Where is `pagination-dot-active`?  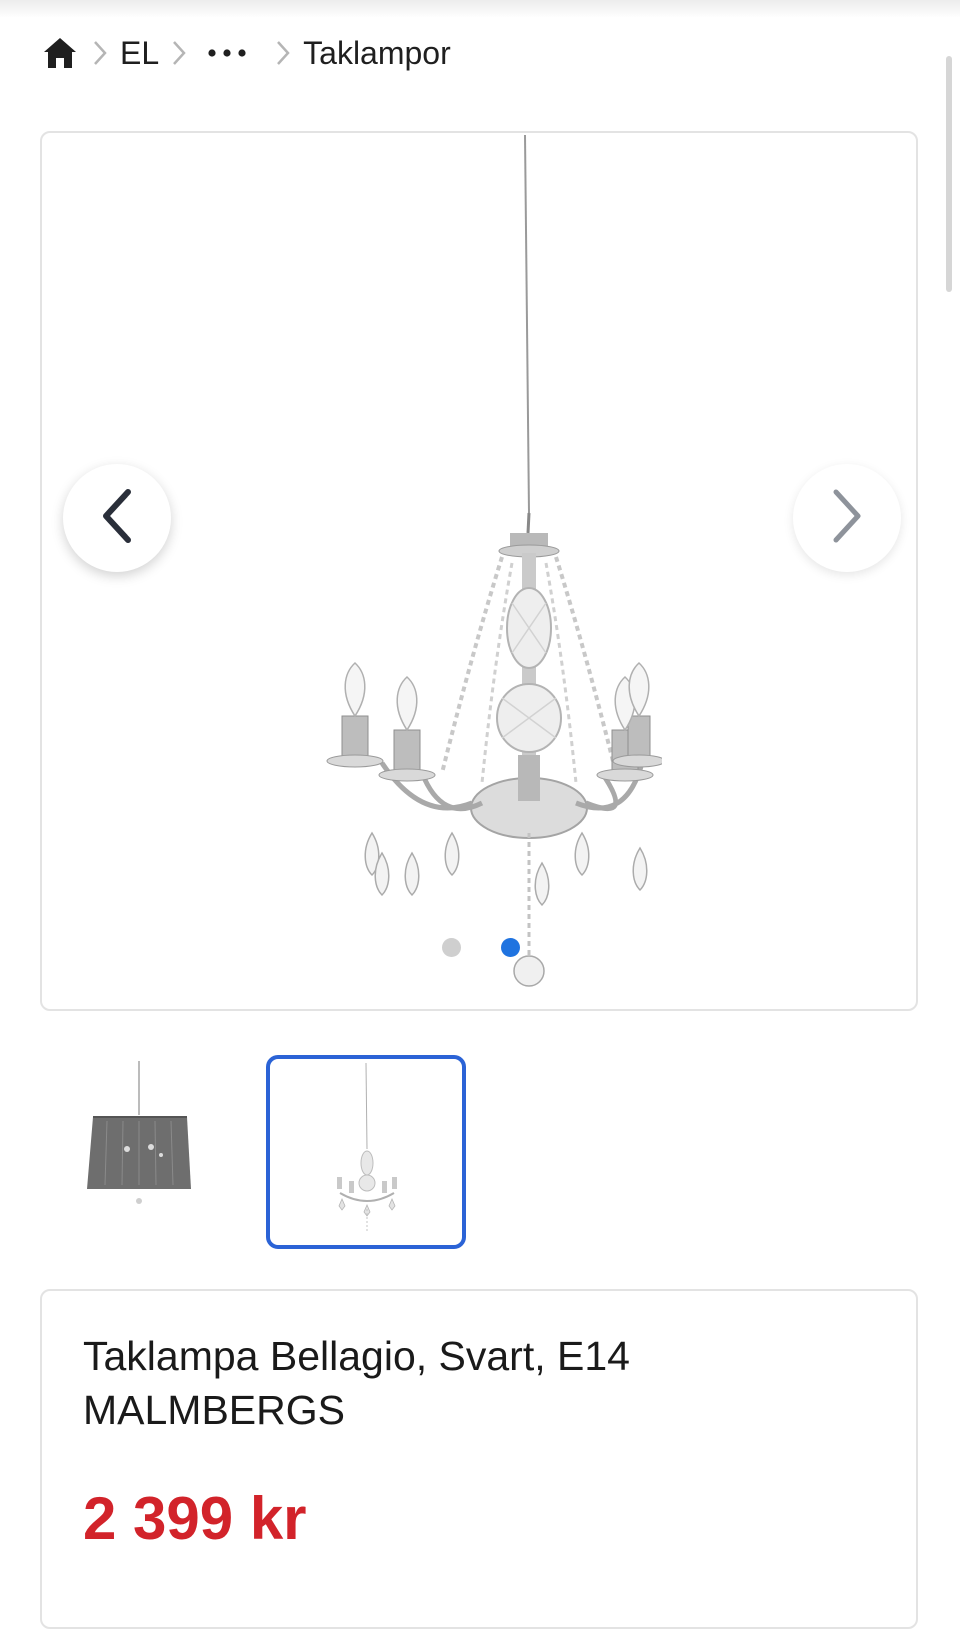 pagination-dot-active is located at coordinates (510, 947).